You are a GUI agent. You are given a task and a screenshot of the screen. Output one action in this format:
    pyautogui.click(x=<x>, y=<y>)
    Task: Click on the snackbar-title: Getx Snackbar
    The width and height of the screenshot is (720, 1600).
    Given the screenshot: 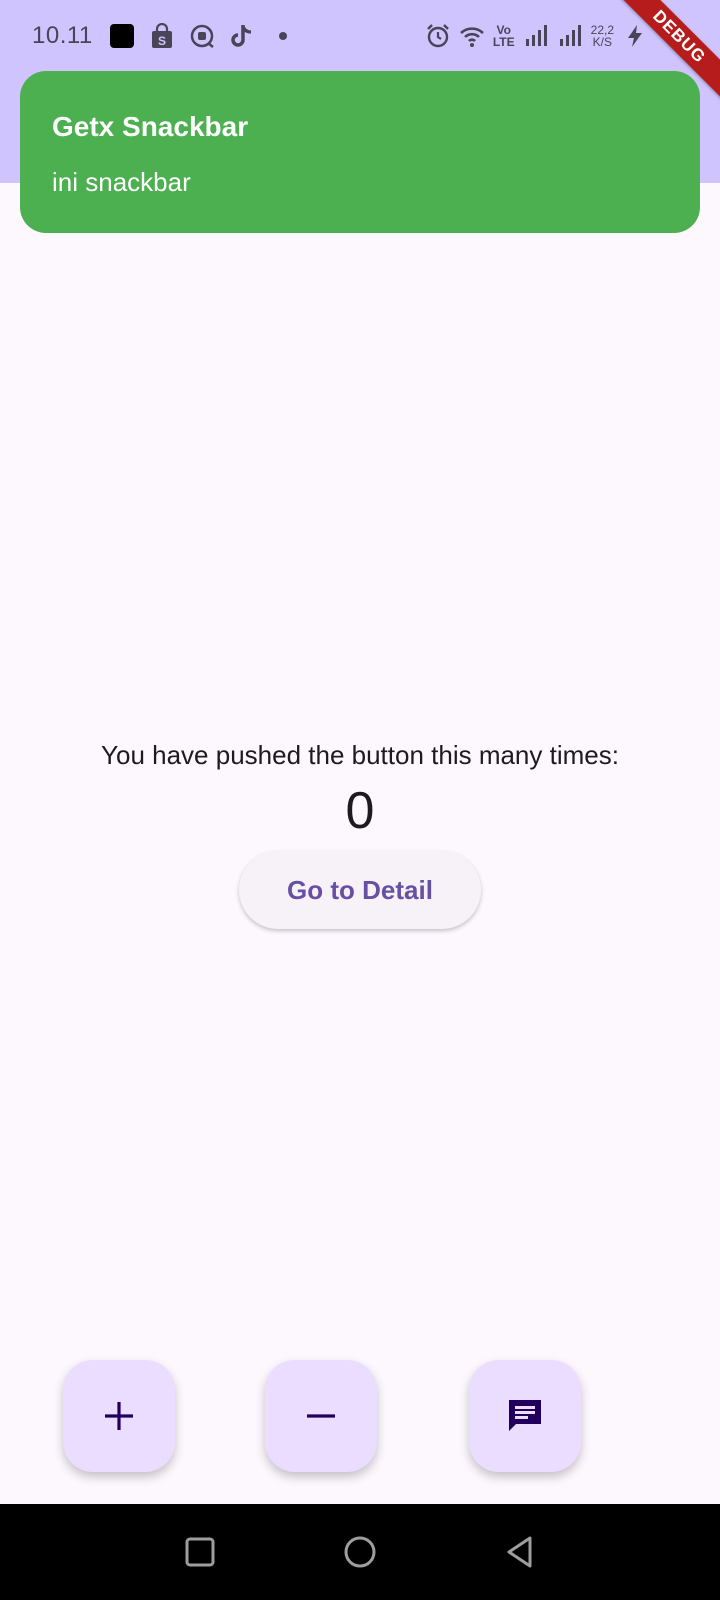 What is the action you would take?
    pyautogui.click(x=150, y=126)
    